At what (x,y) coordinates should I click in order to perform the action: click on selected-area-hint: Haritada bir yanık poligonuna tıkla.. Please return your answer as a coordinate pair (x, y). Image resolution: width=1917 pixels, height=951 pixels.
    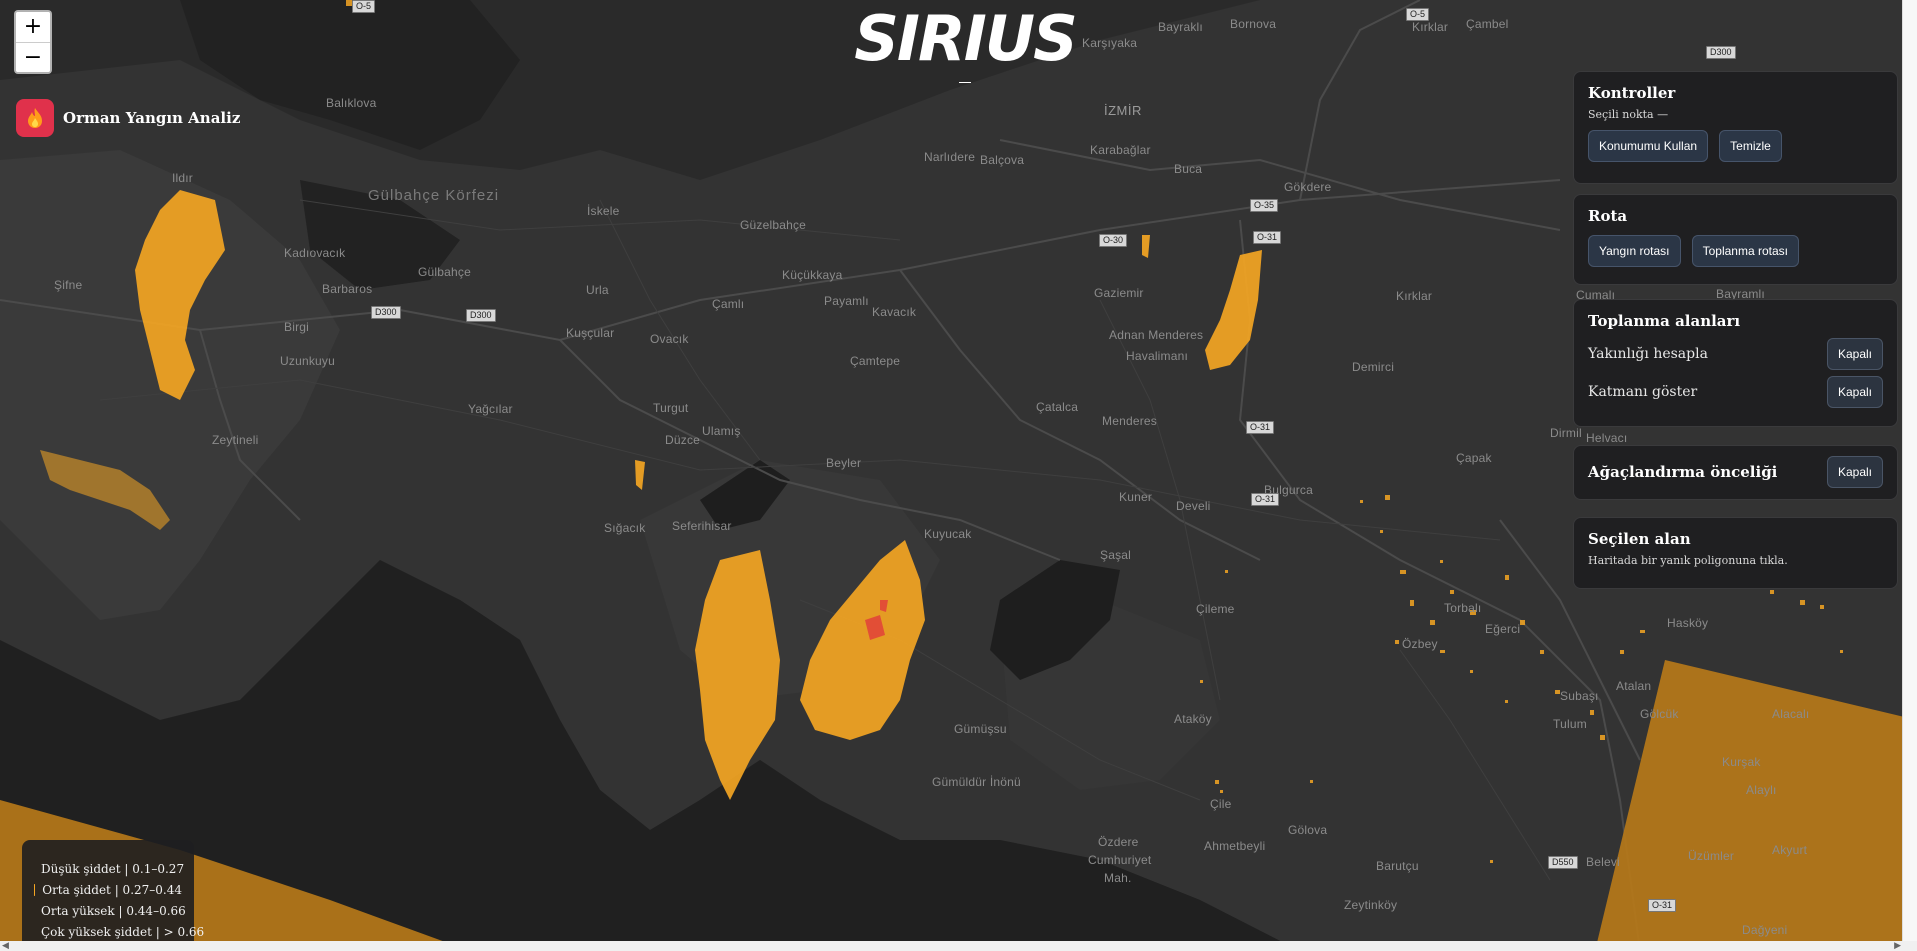
    Looking at the image, I should click on (1688, 560).